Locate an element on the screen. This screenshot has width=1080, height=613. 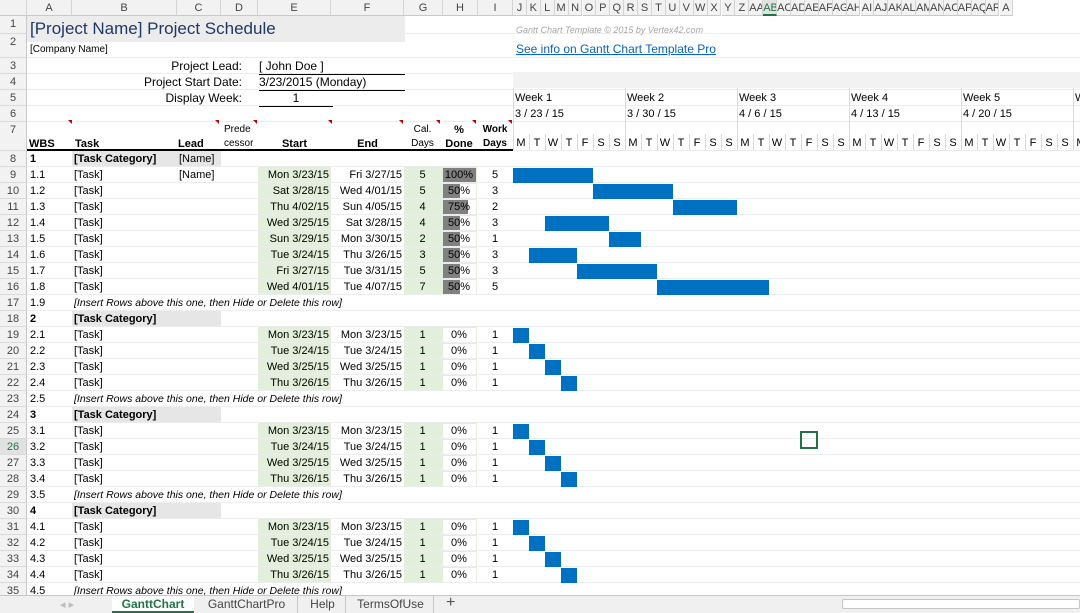
column-header-y: Y is located at coordinates (728, 8).